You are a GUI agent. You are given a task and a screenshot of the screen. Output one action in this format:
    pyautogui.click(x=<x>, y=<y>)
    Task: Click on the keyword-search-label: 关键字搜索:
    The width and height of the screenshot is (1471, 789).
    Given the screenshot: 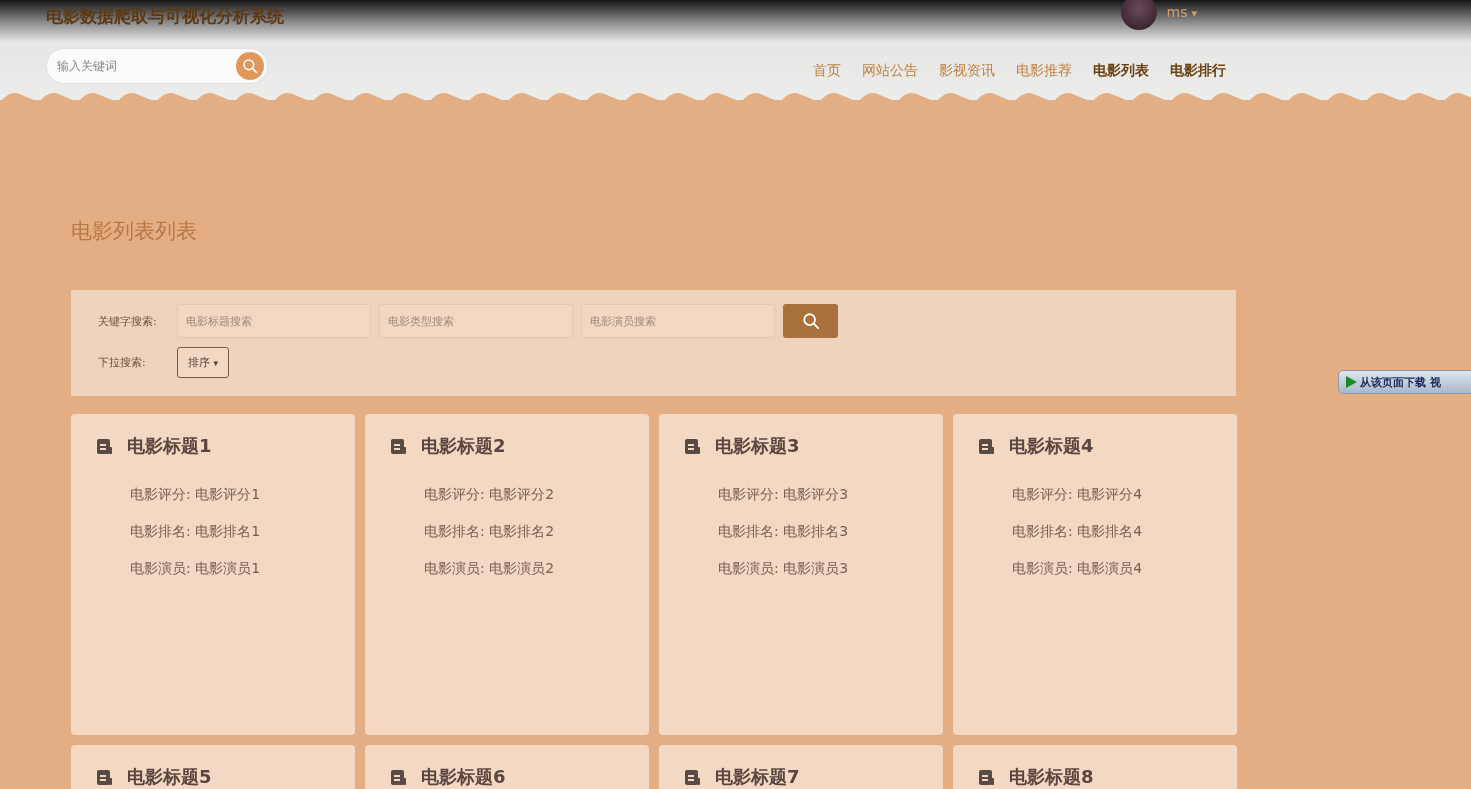 What is the action you would take?
    pyautogui.click(x=128, y=321)
    